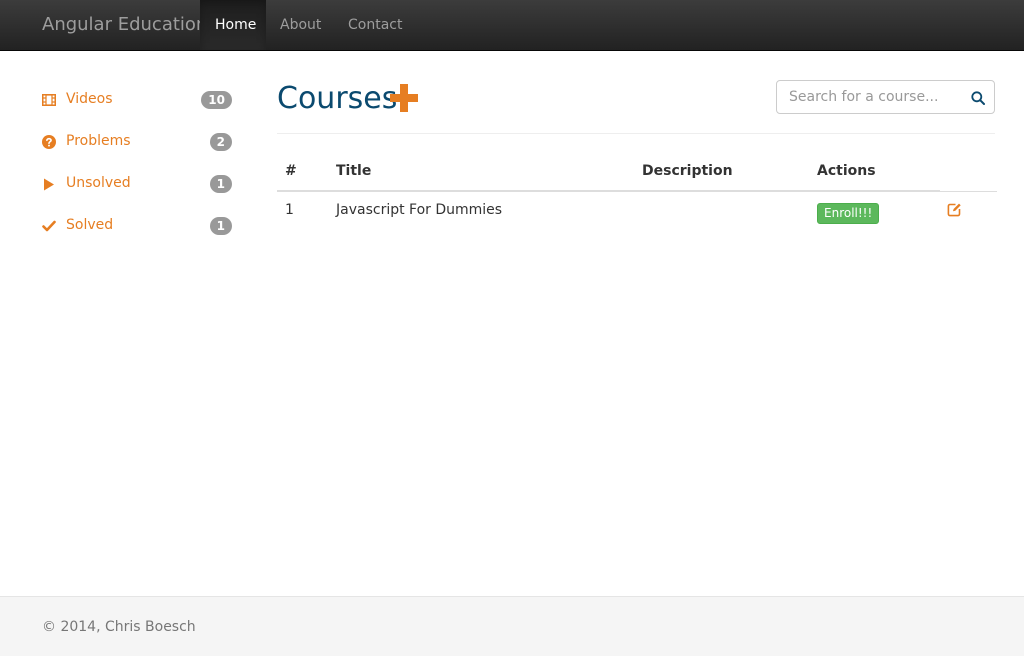  Describe the element at coordinates (869, 97) in the screenshot. I see `search-input` at that location.